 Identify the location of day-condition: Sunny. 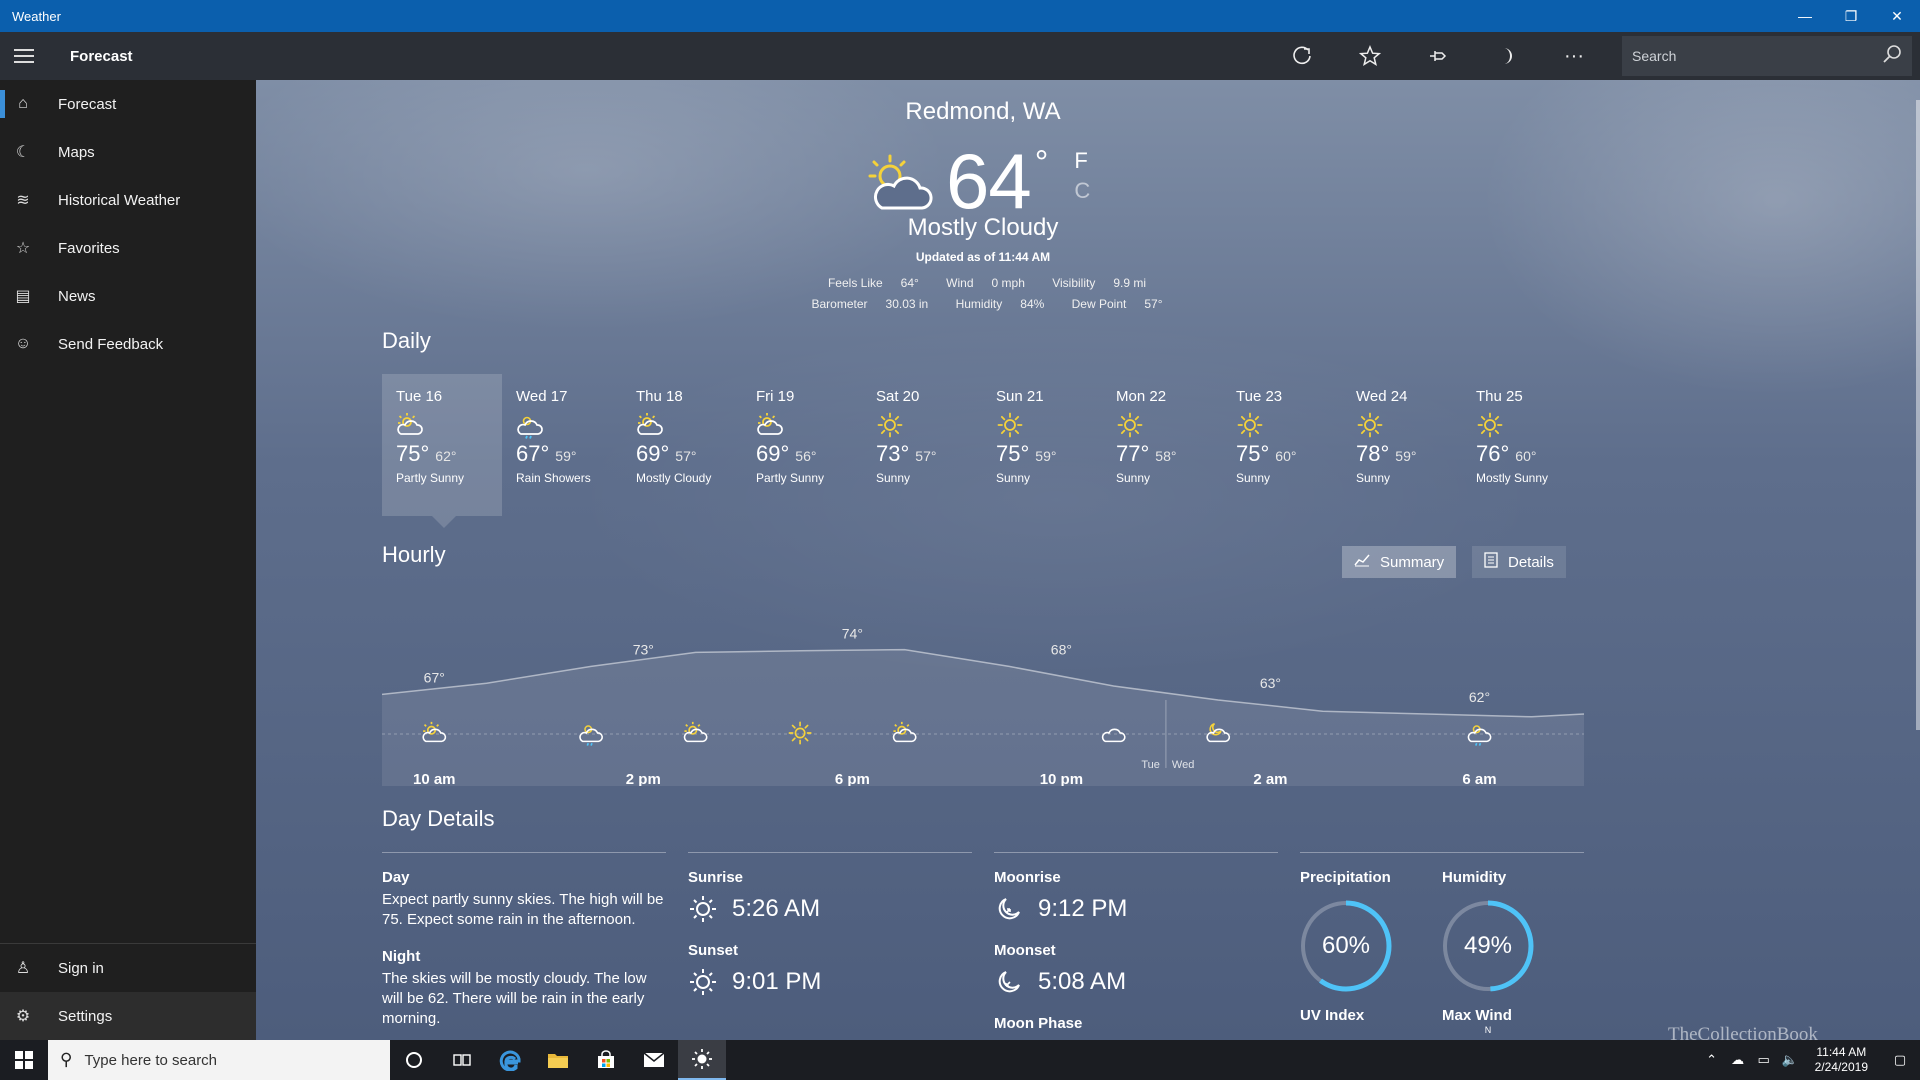
(1133, 478).